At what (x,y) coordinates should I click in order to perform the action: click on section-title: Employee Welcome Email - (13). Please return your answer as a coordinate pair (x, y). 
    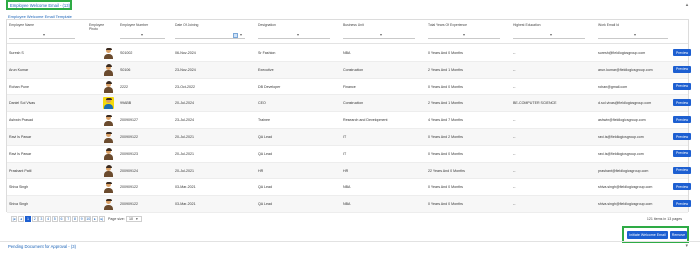
    Looking at the image, I should click on (39, 5).